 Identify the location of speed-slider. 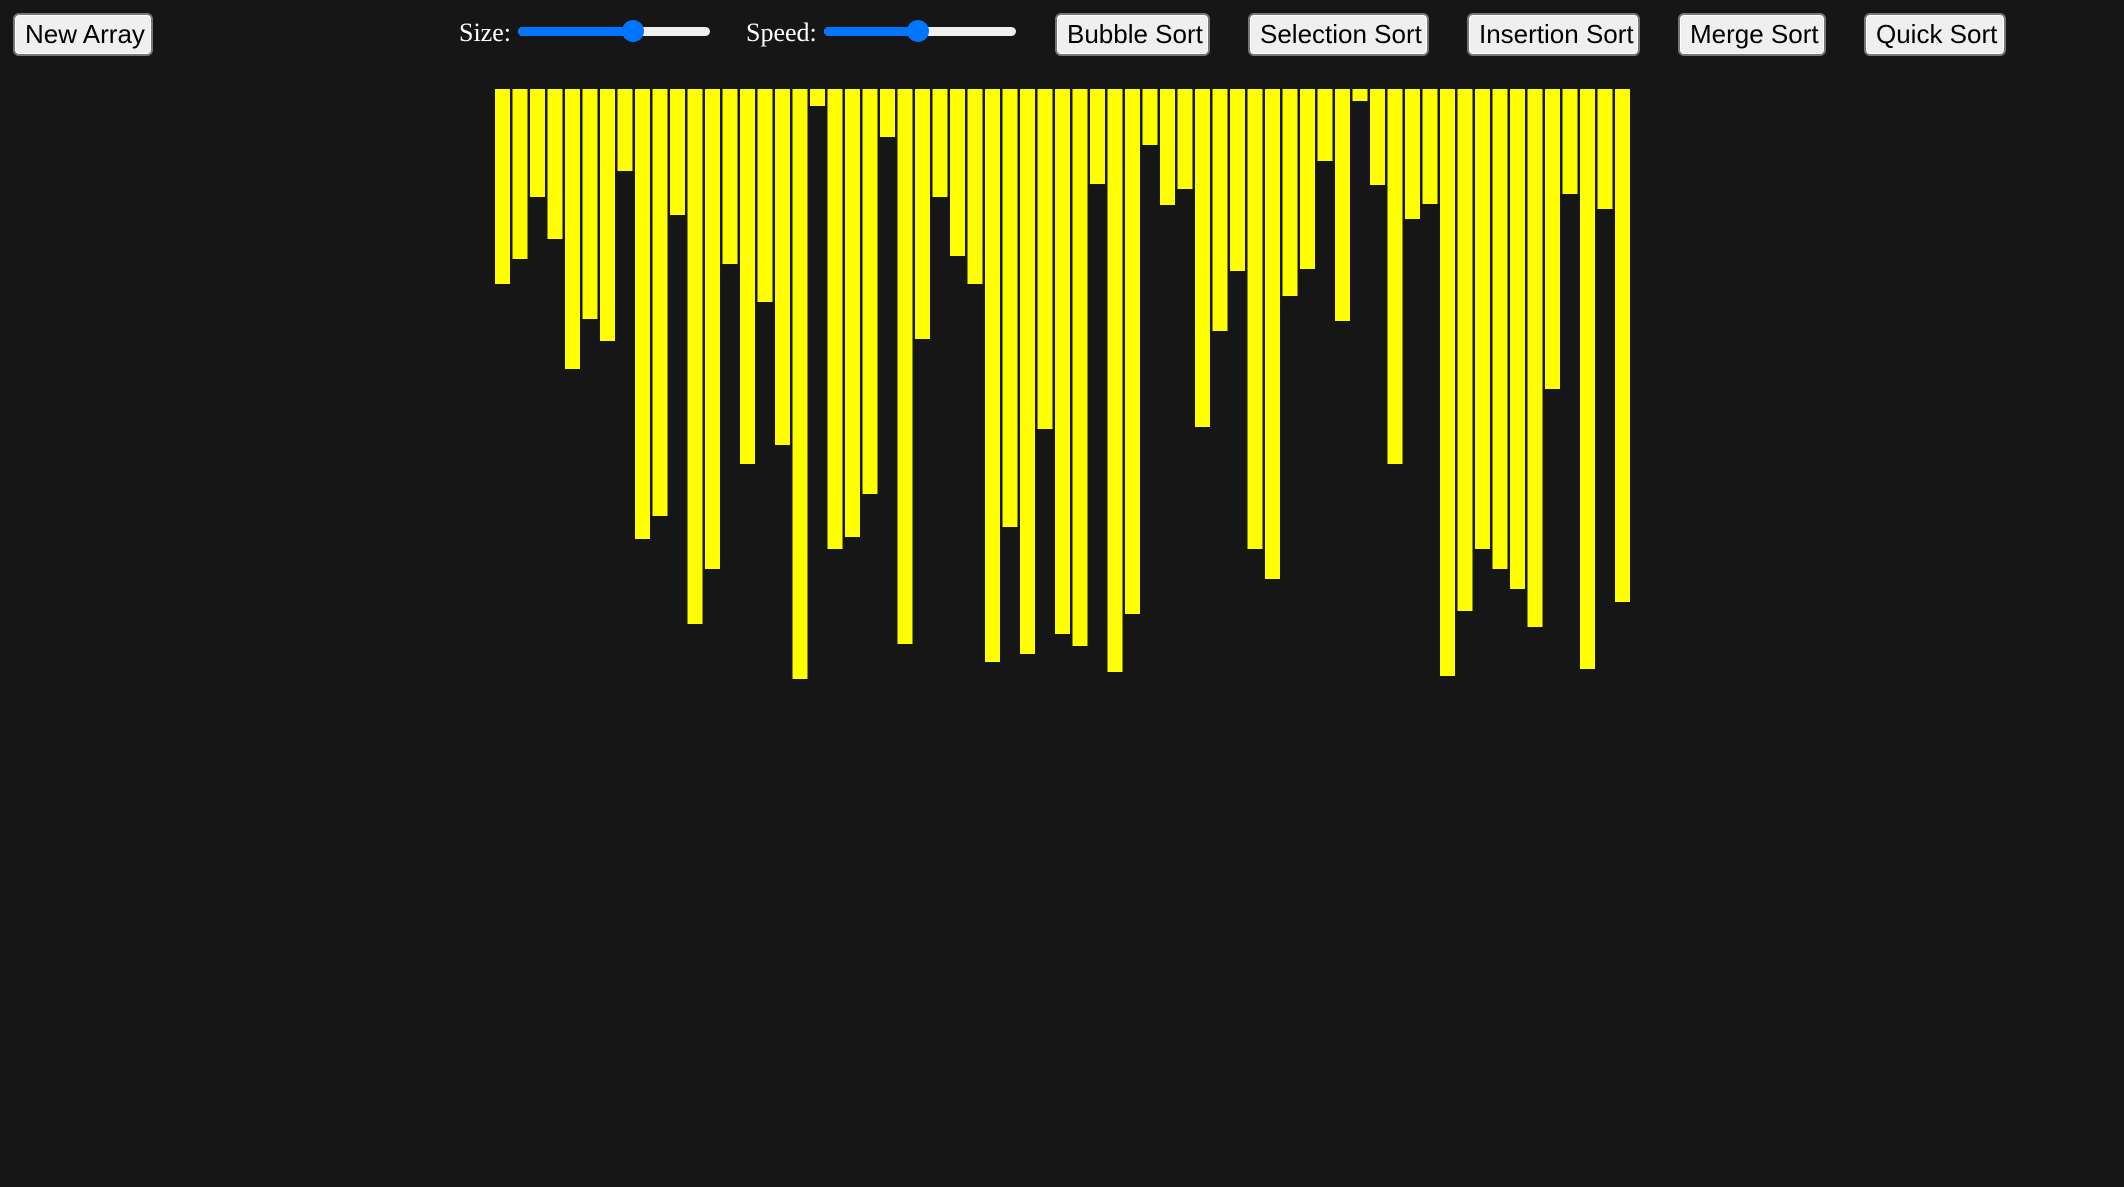
(920, 31).